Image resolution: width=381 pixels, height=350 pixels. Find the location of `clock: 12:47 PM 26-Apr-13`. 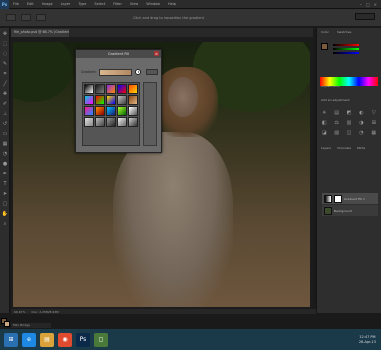

clock: 12:47 PM 26-Apr-13 is located at coordinates (367, 340).